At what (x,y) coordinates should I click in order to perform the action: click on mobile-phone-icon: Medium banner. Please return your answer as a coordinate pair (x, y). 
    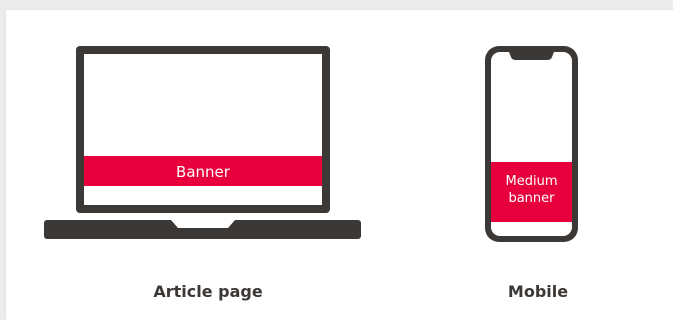
    Looking at the image, I should click on (531, 144).